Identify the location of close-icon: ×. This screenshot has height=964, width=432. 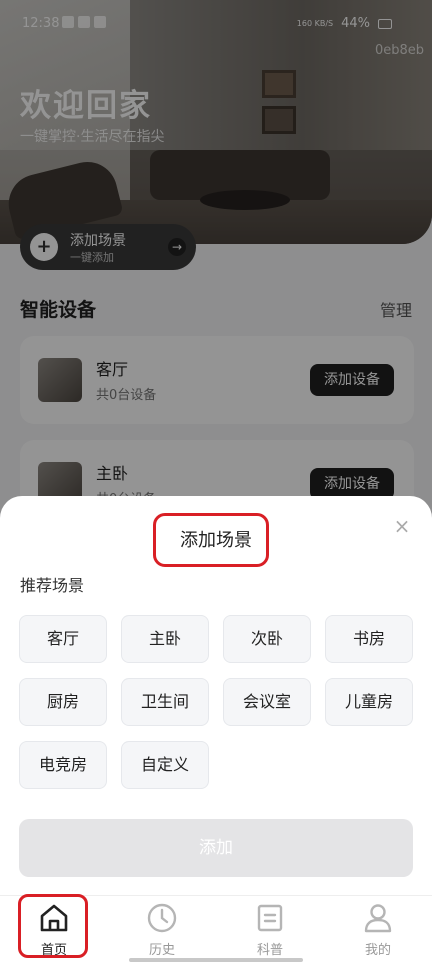
(402, 526).